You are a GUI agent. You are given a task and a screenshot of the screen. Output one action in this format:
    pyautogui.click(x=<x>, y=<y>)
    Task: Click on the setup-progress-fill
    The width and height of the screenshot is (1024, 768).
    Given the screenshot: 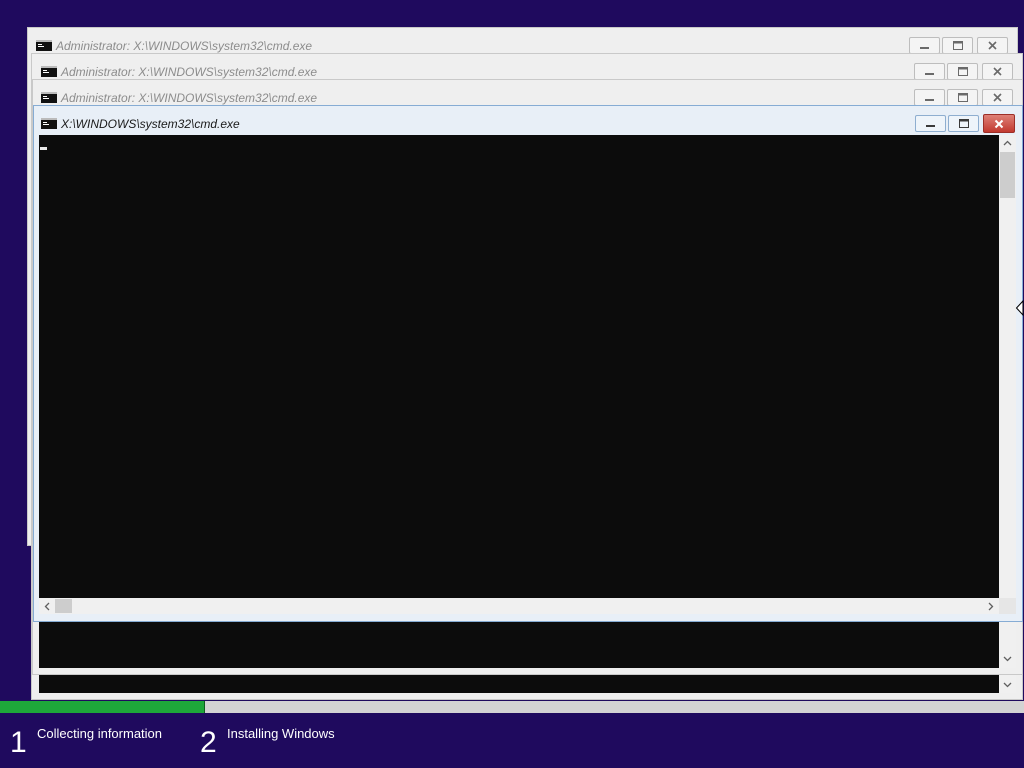 What is the action you would take?
    pyautogui.click(x=102, y=707)
    